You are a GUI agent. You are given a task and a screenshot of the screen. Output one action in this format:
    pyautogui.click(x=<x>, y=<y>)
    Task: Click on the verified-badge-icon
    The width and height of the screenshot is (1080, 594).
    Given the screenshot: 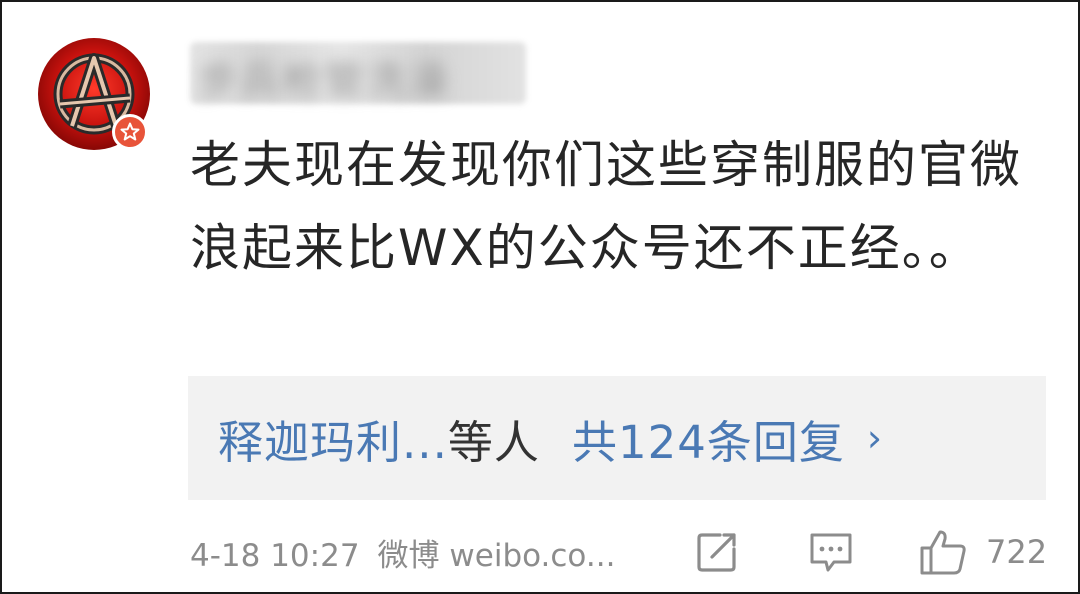 What is the action you would take?
    pyautogui.click(x=130, y=132)
    